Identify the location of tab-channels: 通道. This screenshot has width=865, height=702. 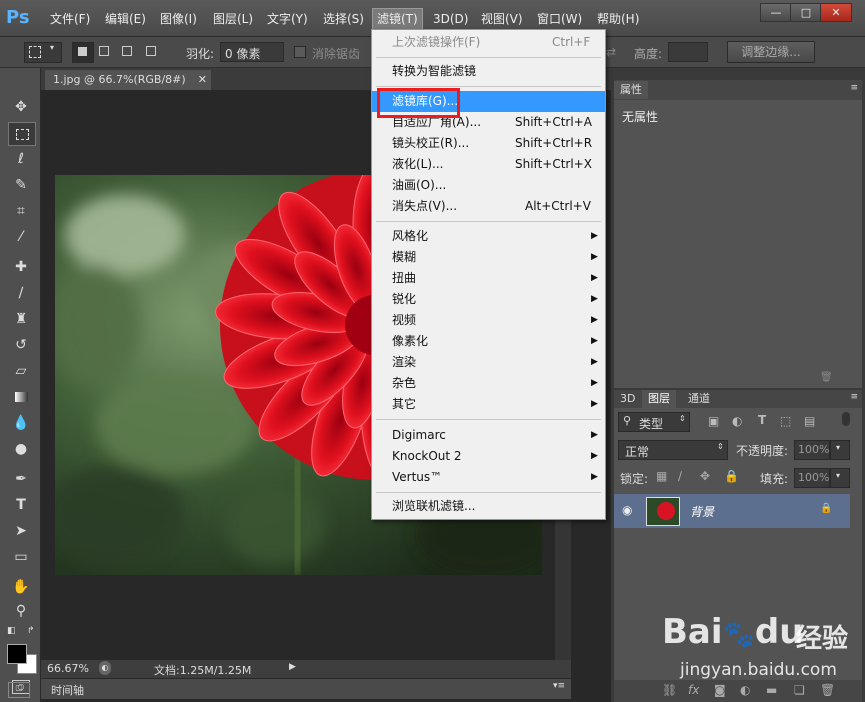
(699, 399).